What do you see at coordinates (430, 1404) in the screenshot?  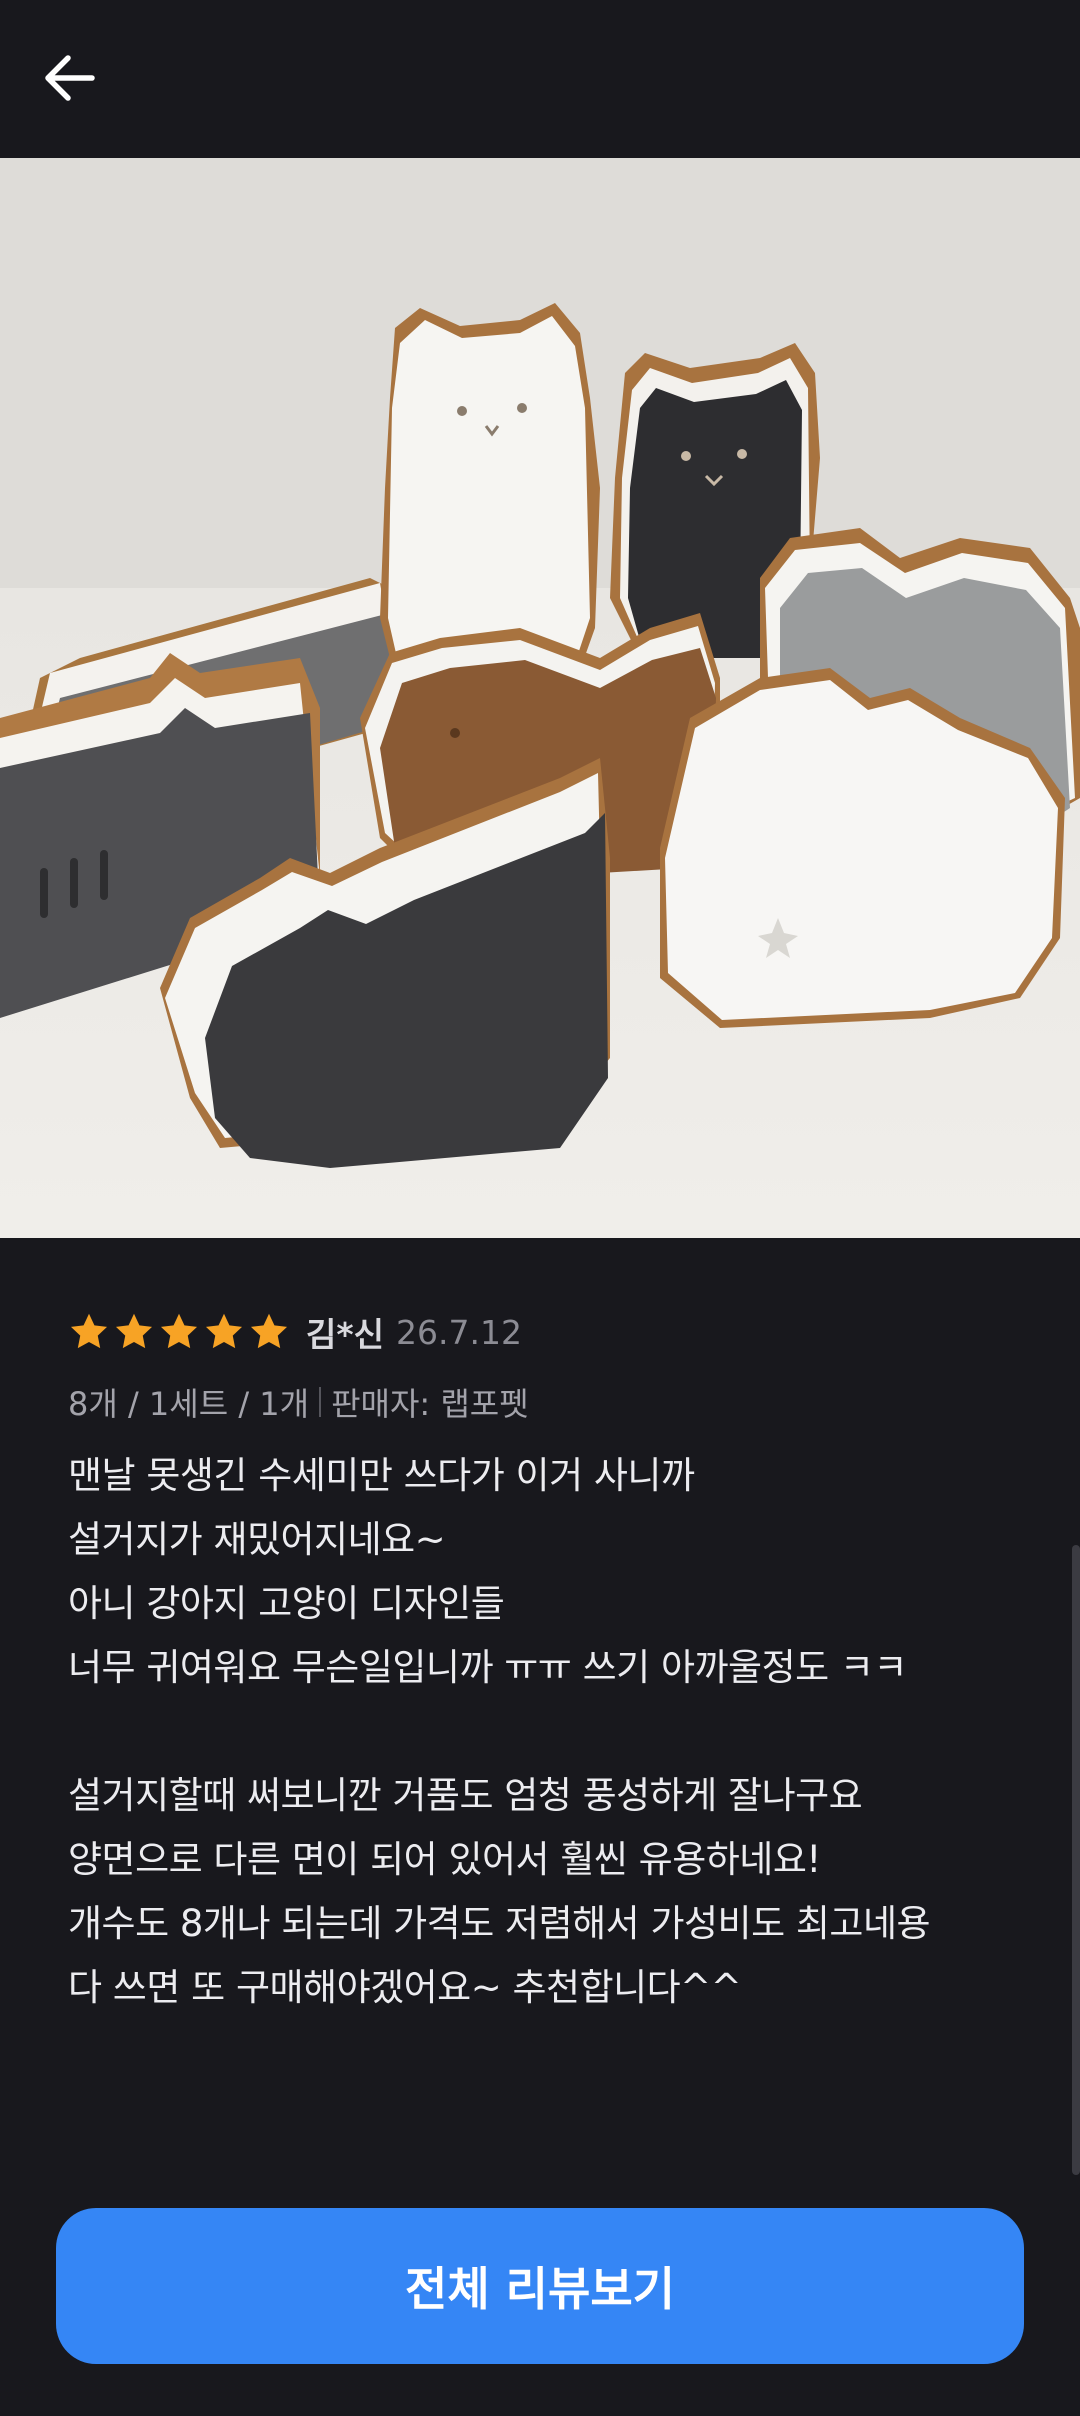 I see `seller-label: 판매자: 랩포펫` at bounding box center [430, 1404].